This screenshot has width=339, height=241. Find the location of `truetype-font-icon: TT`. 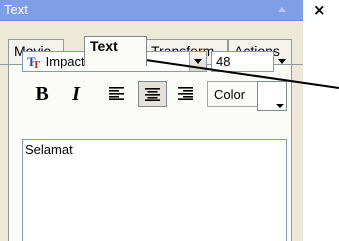

truetype-font-icon: TT is located at coordinates (34, 62).